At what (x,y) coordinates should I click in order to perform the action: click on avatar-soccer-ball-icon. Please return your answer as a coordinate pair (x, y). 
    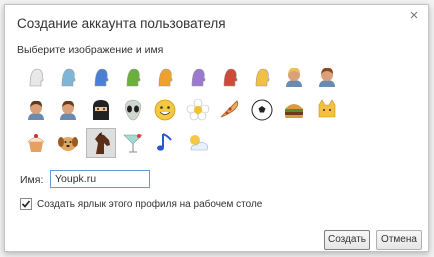
    Looking at the image, I should click on (262, 110).